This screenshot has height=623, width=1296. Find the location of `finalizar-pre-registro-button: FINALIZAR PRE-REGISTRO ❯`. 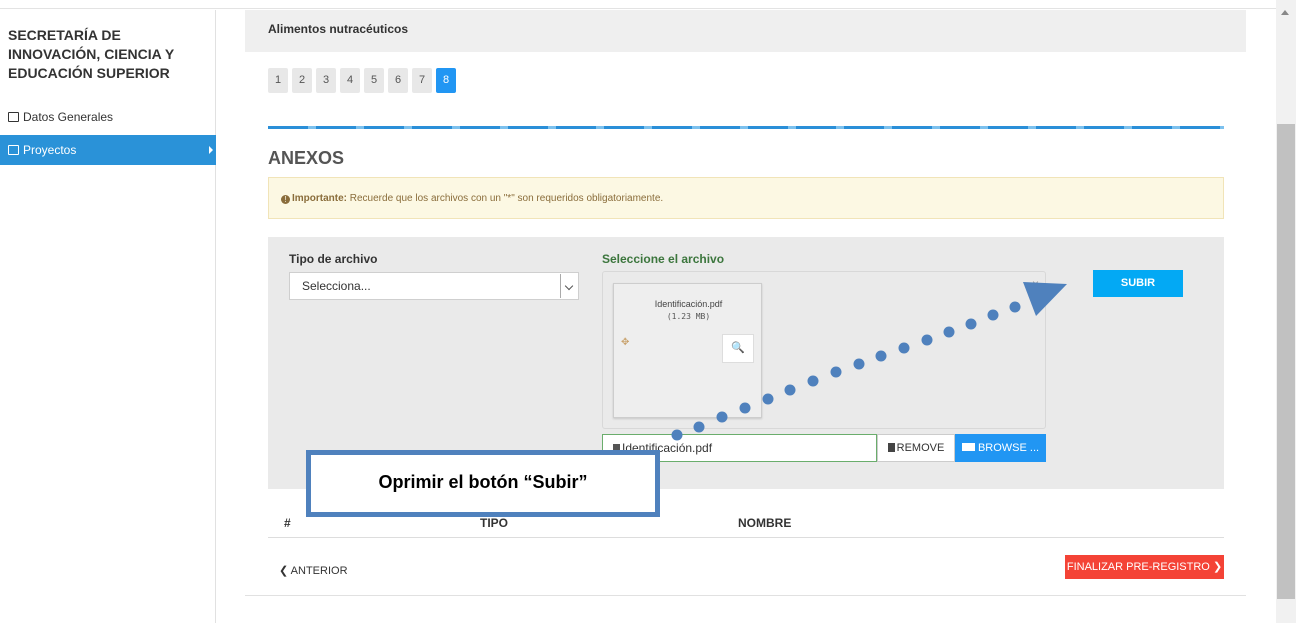

finalizar-pre-registro-button: FINALIZAR PRE-REGISTRO ❯ is located at coordinates (1144, 567).